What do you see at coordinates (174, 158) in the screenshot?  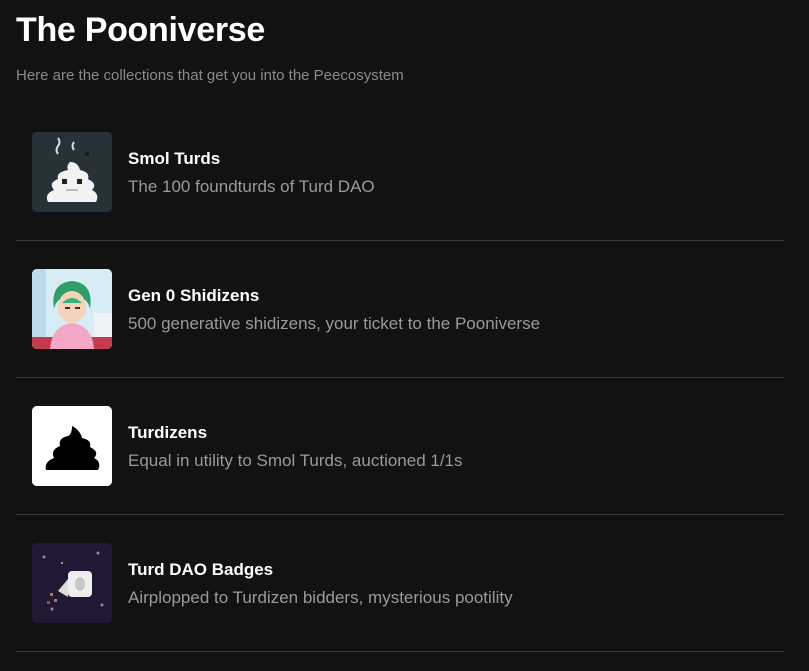 I see `collection-name: Smol Turds` at bounding box center [174, 158].